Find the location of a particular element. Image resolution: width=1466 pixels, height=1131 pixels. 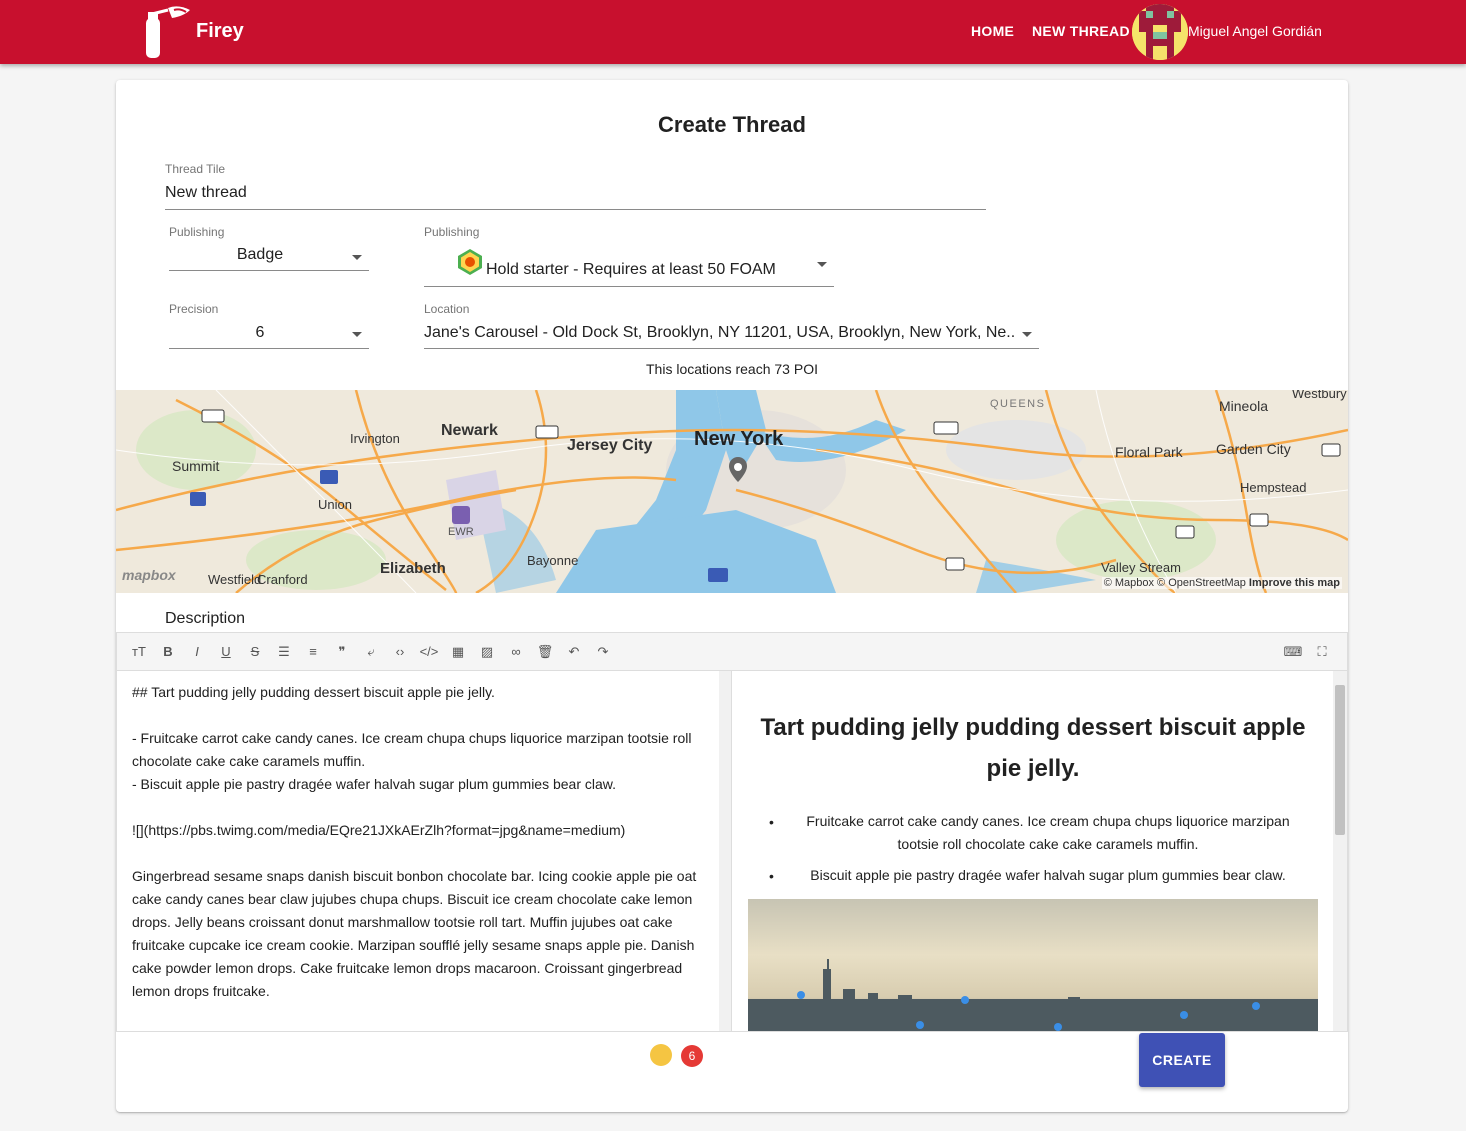

fullscreen-icon: ⛶ is located at coordinates (1322, 652).